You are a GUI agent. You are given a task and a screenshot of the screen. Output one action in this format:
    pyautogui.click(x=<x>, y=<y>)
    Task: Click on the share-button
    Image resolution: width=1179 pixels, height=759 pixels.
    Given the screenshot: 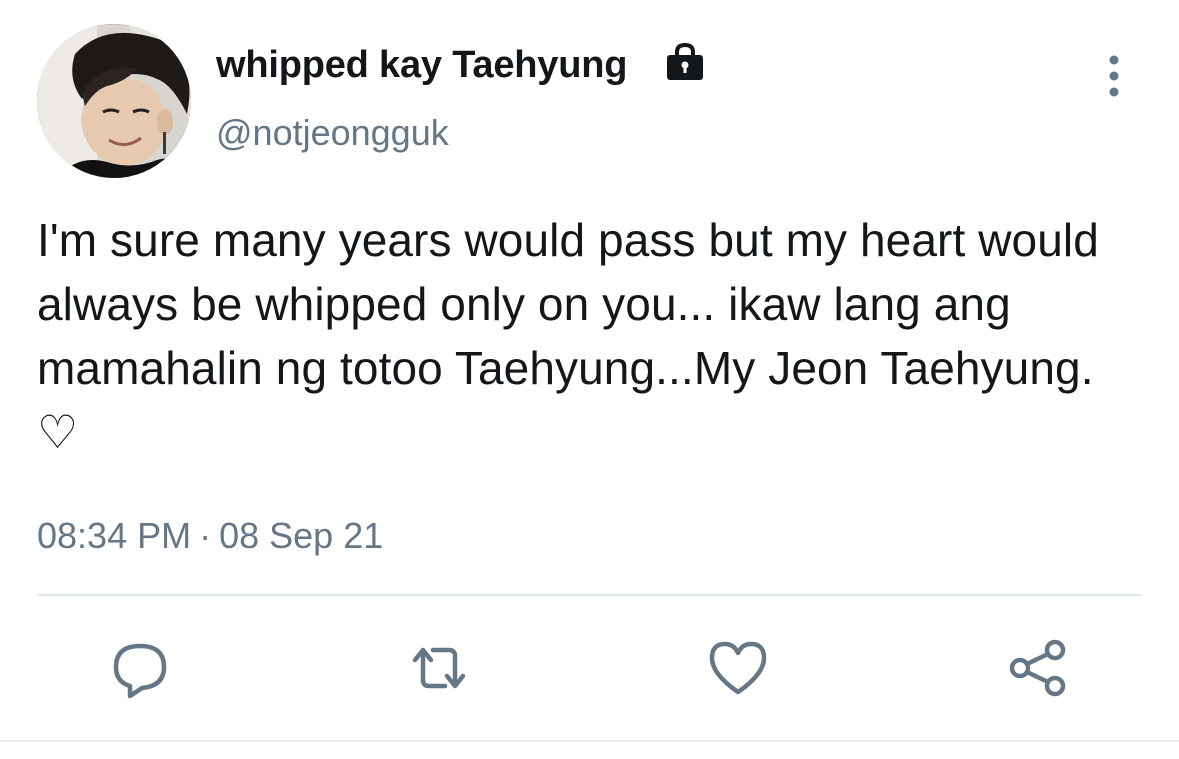 What is the action you would take?
    pyautogui.click(x=1038, y=668)
    